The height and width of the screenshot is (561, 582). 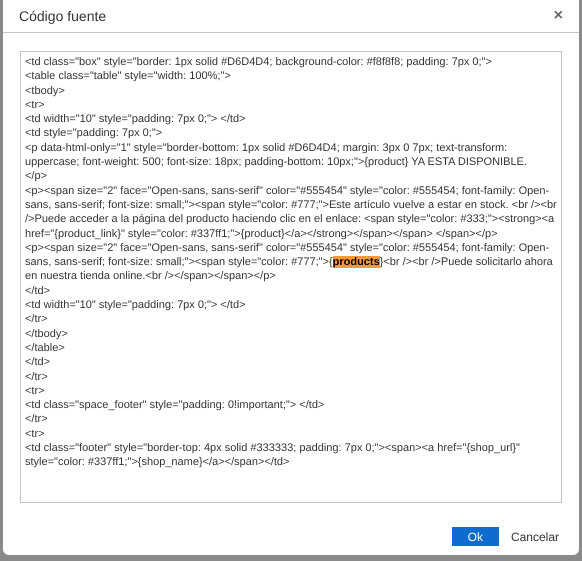 What do you see at coordinates (534, 536) in the screenshot?
I see `cancel-button: Cancelar` at bounding box center [534, 536].